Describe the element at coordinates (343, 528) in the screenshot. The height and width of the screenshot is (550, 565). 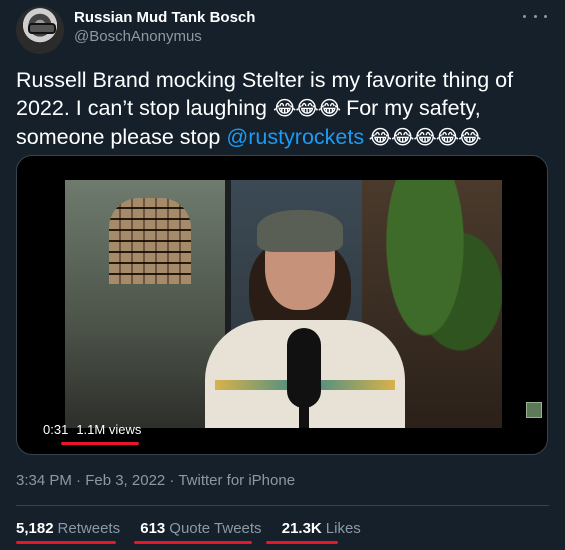
I see `likes-label: Likes` at that location.